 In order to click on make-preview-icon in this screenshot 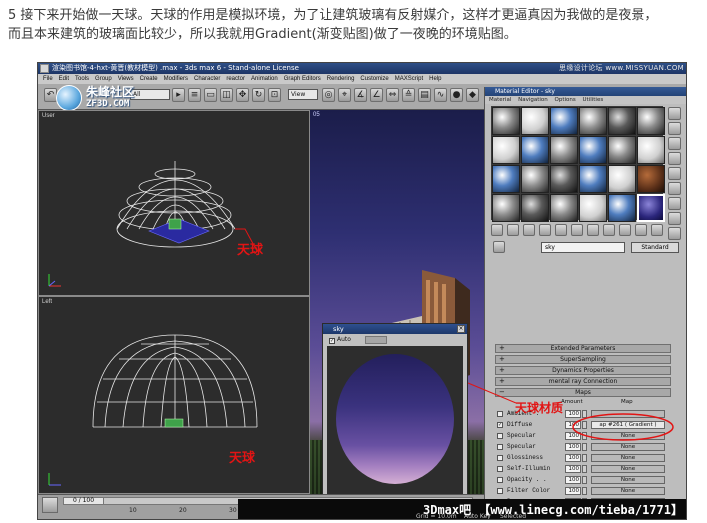, I will do `click(674, 188)`.